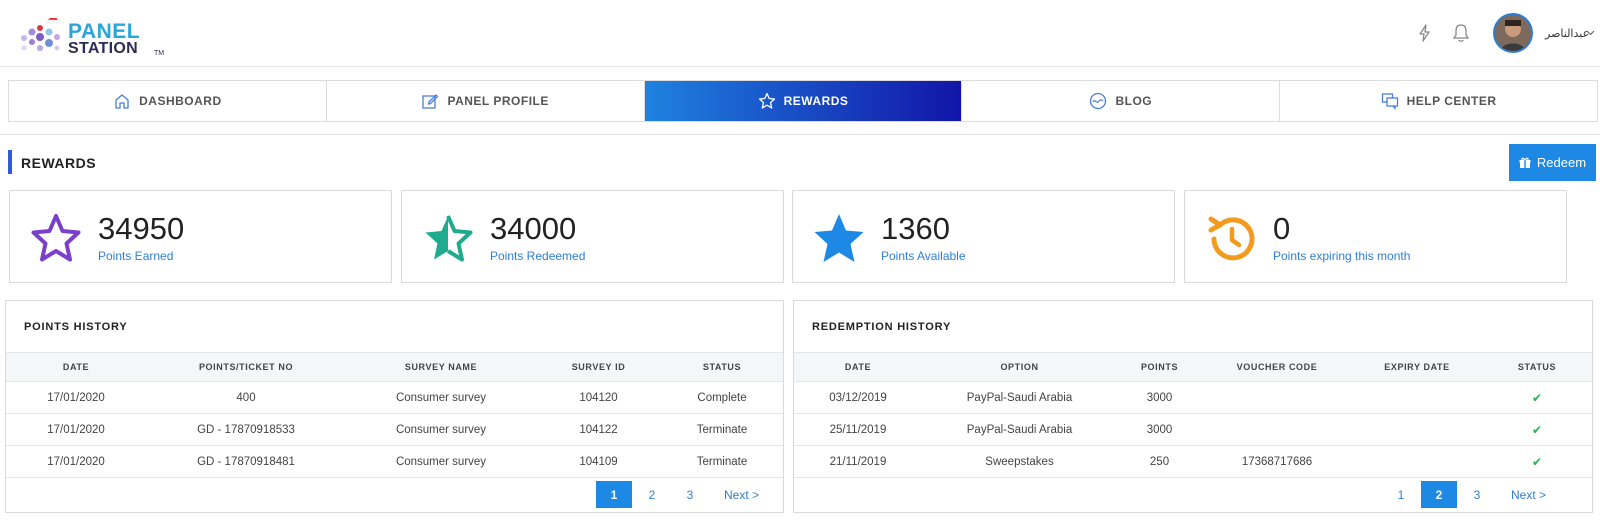  What do you see at coordinates (200, 236) in the screenshot?
I see `stat-card-points-earned: 34950 Points Earned` at bounding box center [200, 236].